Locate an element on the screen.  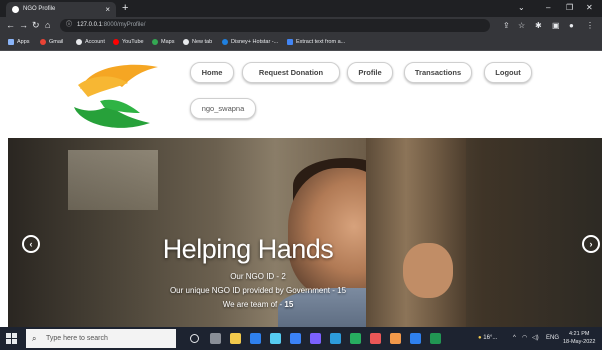
carousel-prev-icon: ‹ is located at coordinates (31, 244).